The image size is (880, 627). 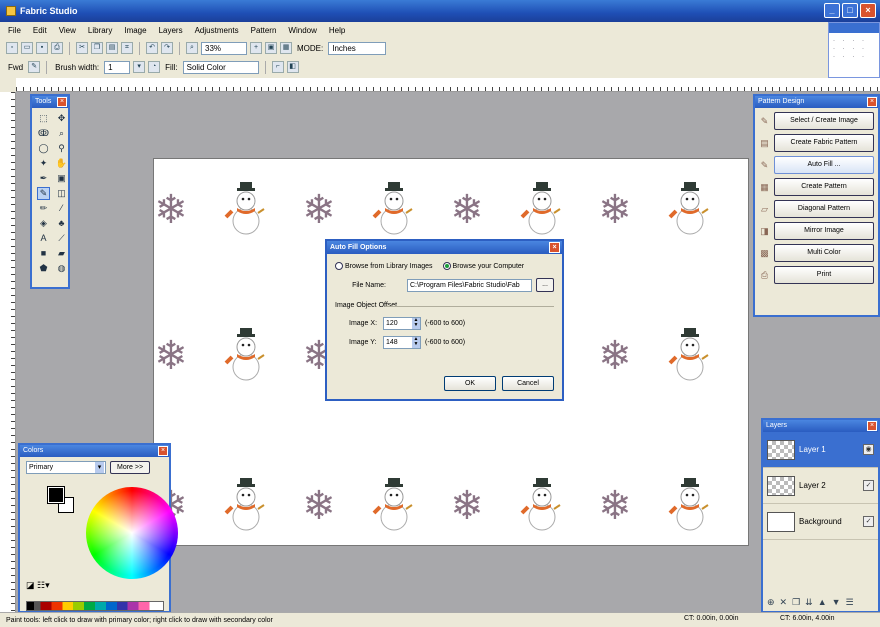 I want to click on menu-image: Image, so click(x=135, y=30).